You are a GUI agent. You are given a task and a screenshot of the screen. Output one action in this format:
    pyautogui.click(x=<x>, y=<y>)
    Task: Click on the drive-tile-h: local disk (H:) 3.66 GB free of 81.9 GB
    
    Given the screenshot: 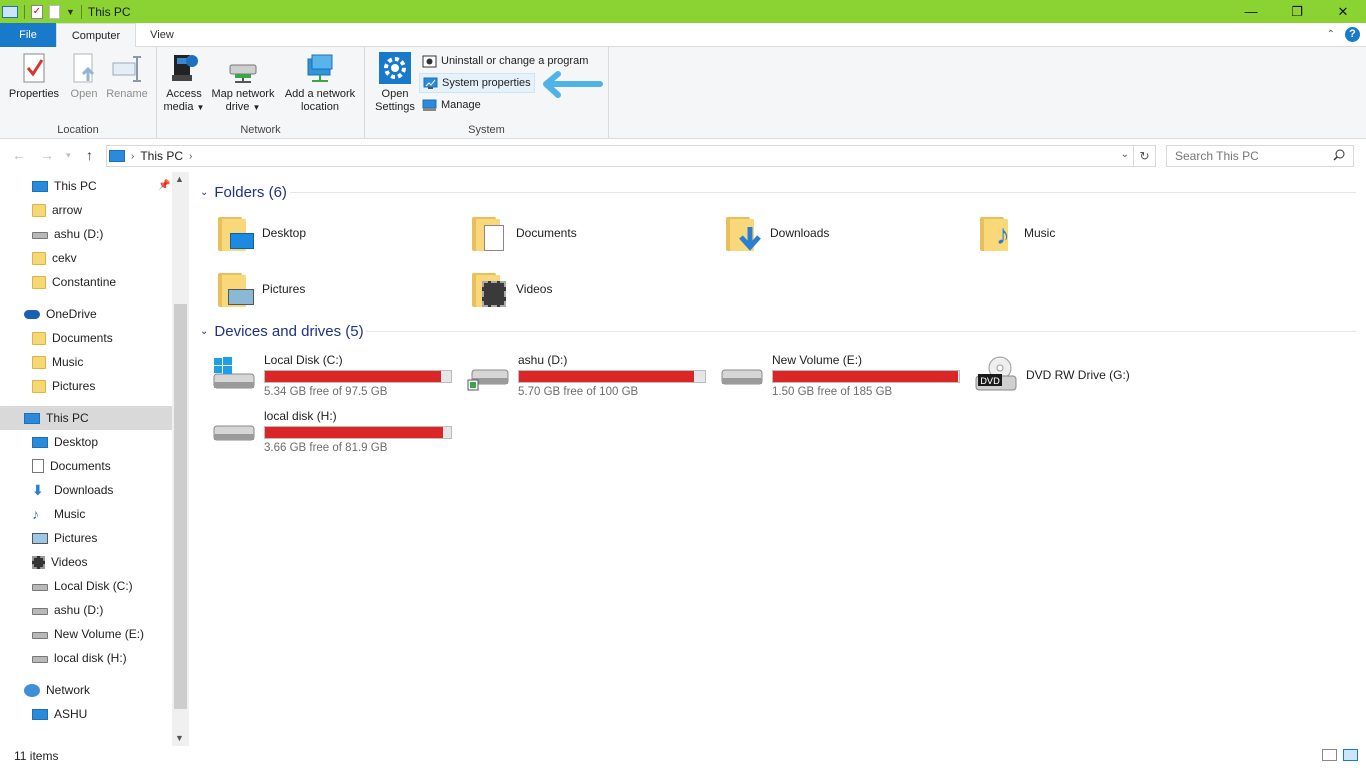 What is the action you would take?
    pyautogui.click(x=321, y=429)
    